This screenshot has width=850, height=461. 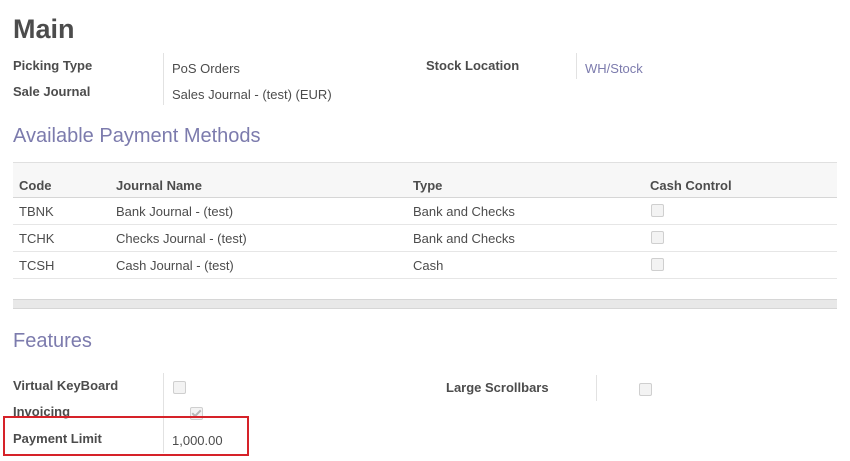 I want to click on cell-journal: Checks Journal - (test), so click(x=258, y=238).